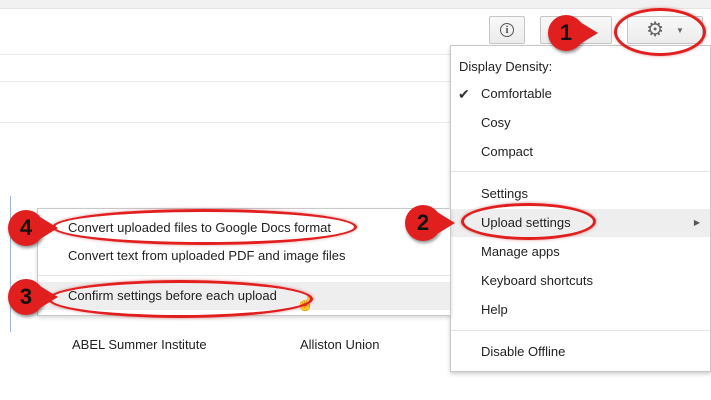  Describe the element at coordinates (33, 297) in the screenshot. I see `marker-3: 3` at that location.